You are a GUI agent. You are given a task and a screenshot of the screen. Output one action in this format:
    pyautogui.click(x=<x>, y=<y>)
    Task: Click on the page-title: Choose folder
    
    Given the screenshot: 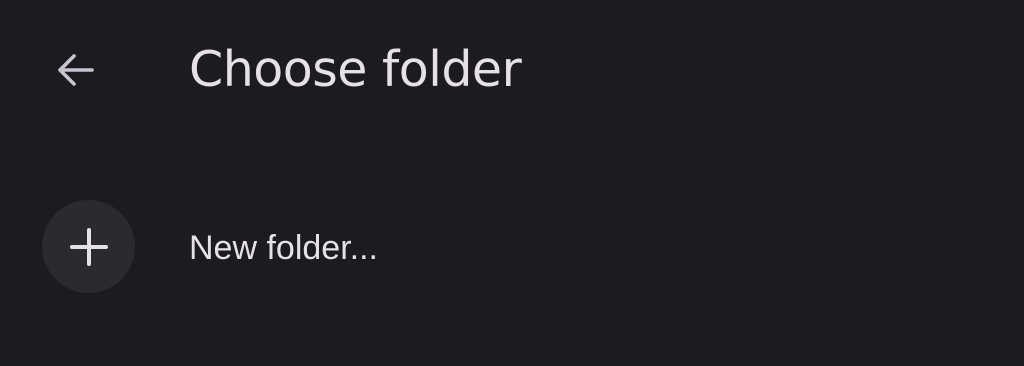 What is the action you would take?
    pyautogui.click(x=355, y=69)
    